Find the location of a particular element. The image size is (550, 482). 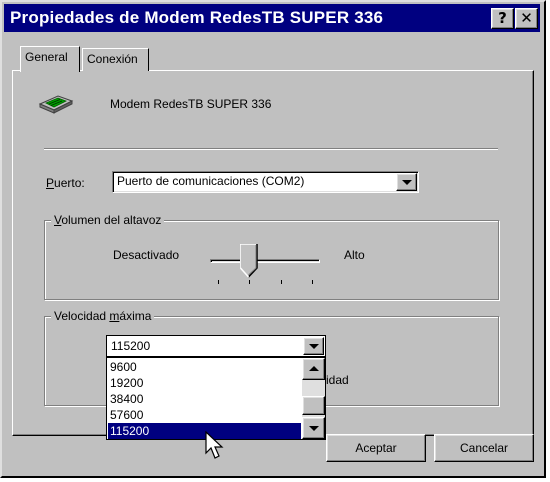

speed-option: 9600 is located at coordinates (204, 367).